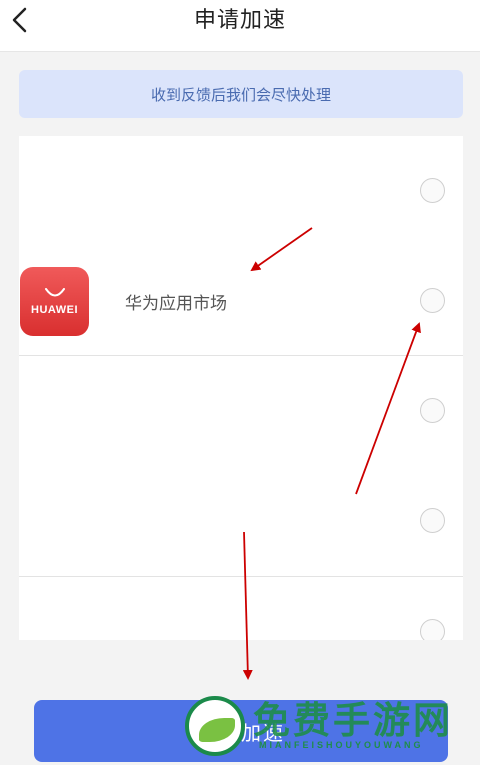  Describe the element at coordinates (241, 301) in the screenshot. I see `list-item-huawei-appgallery: HUAWEI 华为应用市场` at that location.